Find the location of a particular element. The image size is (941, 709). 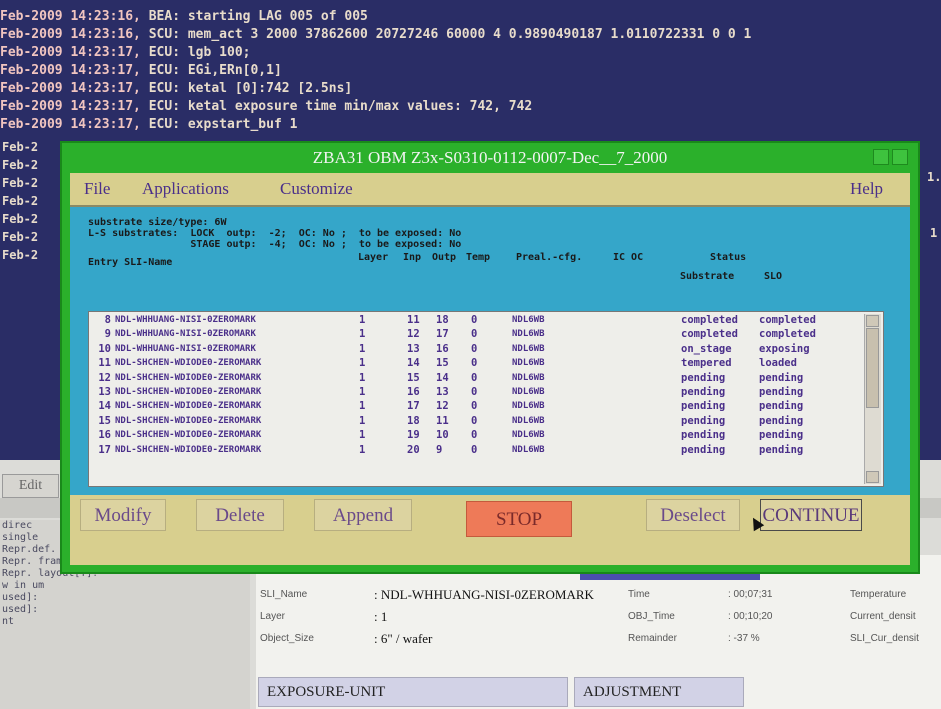

cell-outp: 11 is located at coordinates (442, 420).